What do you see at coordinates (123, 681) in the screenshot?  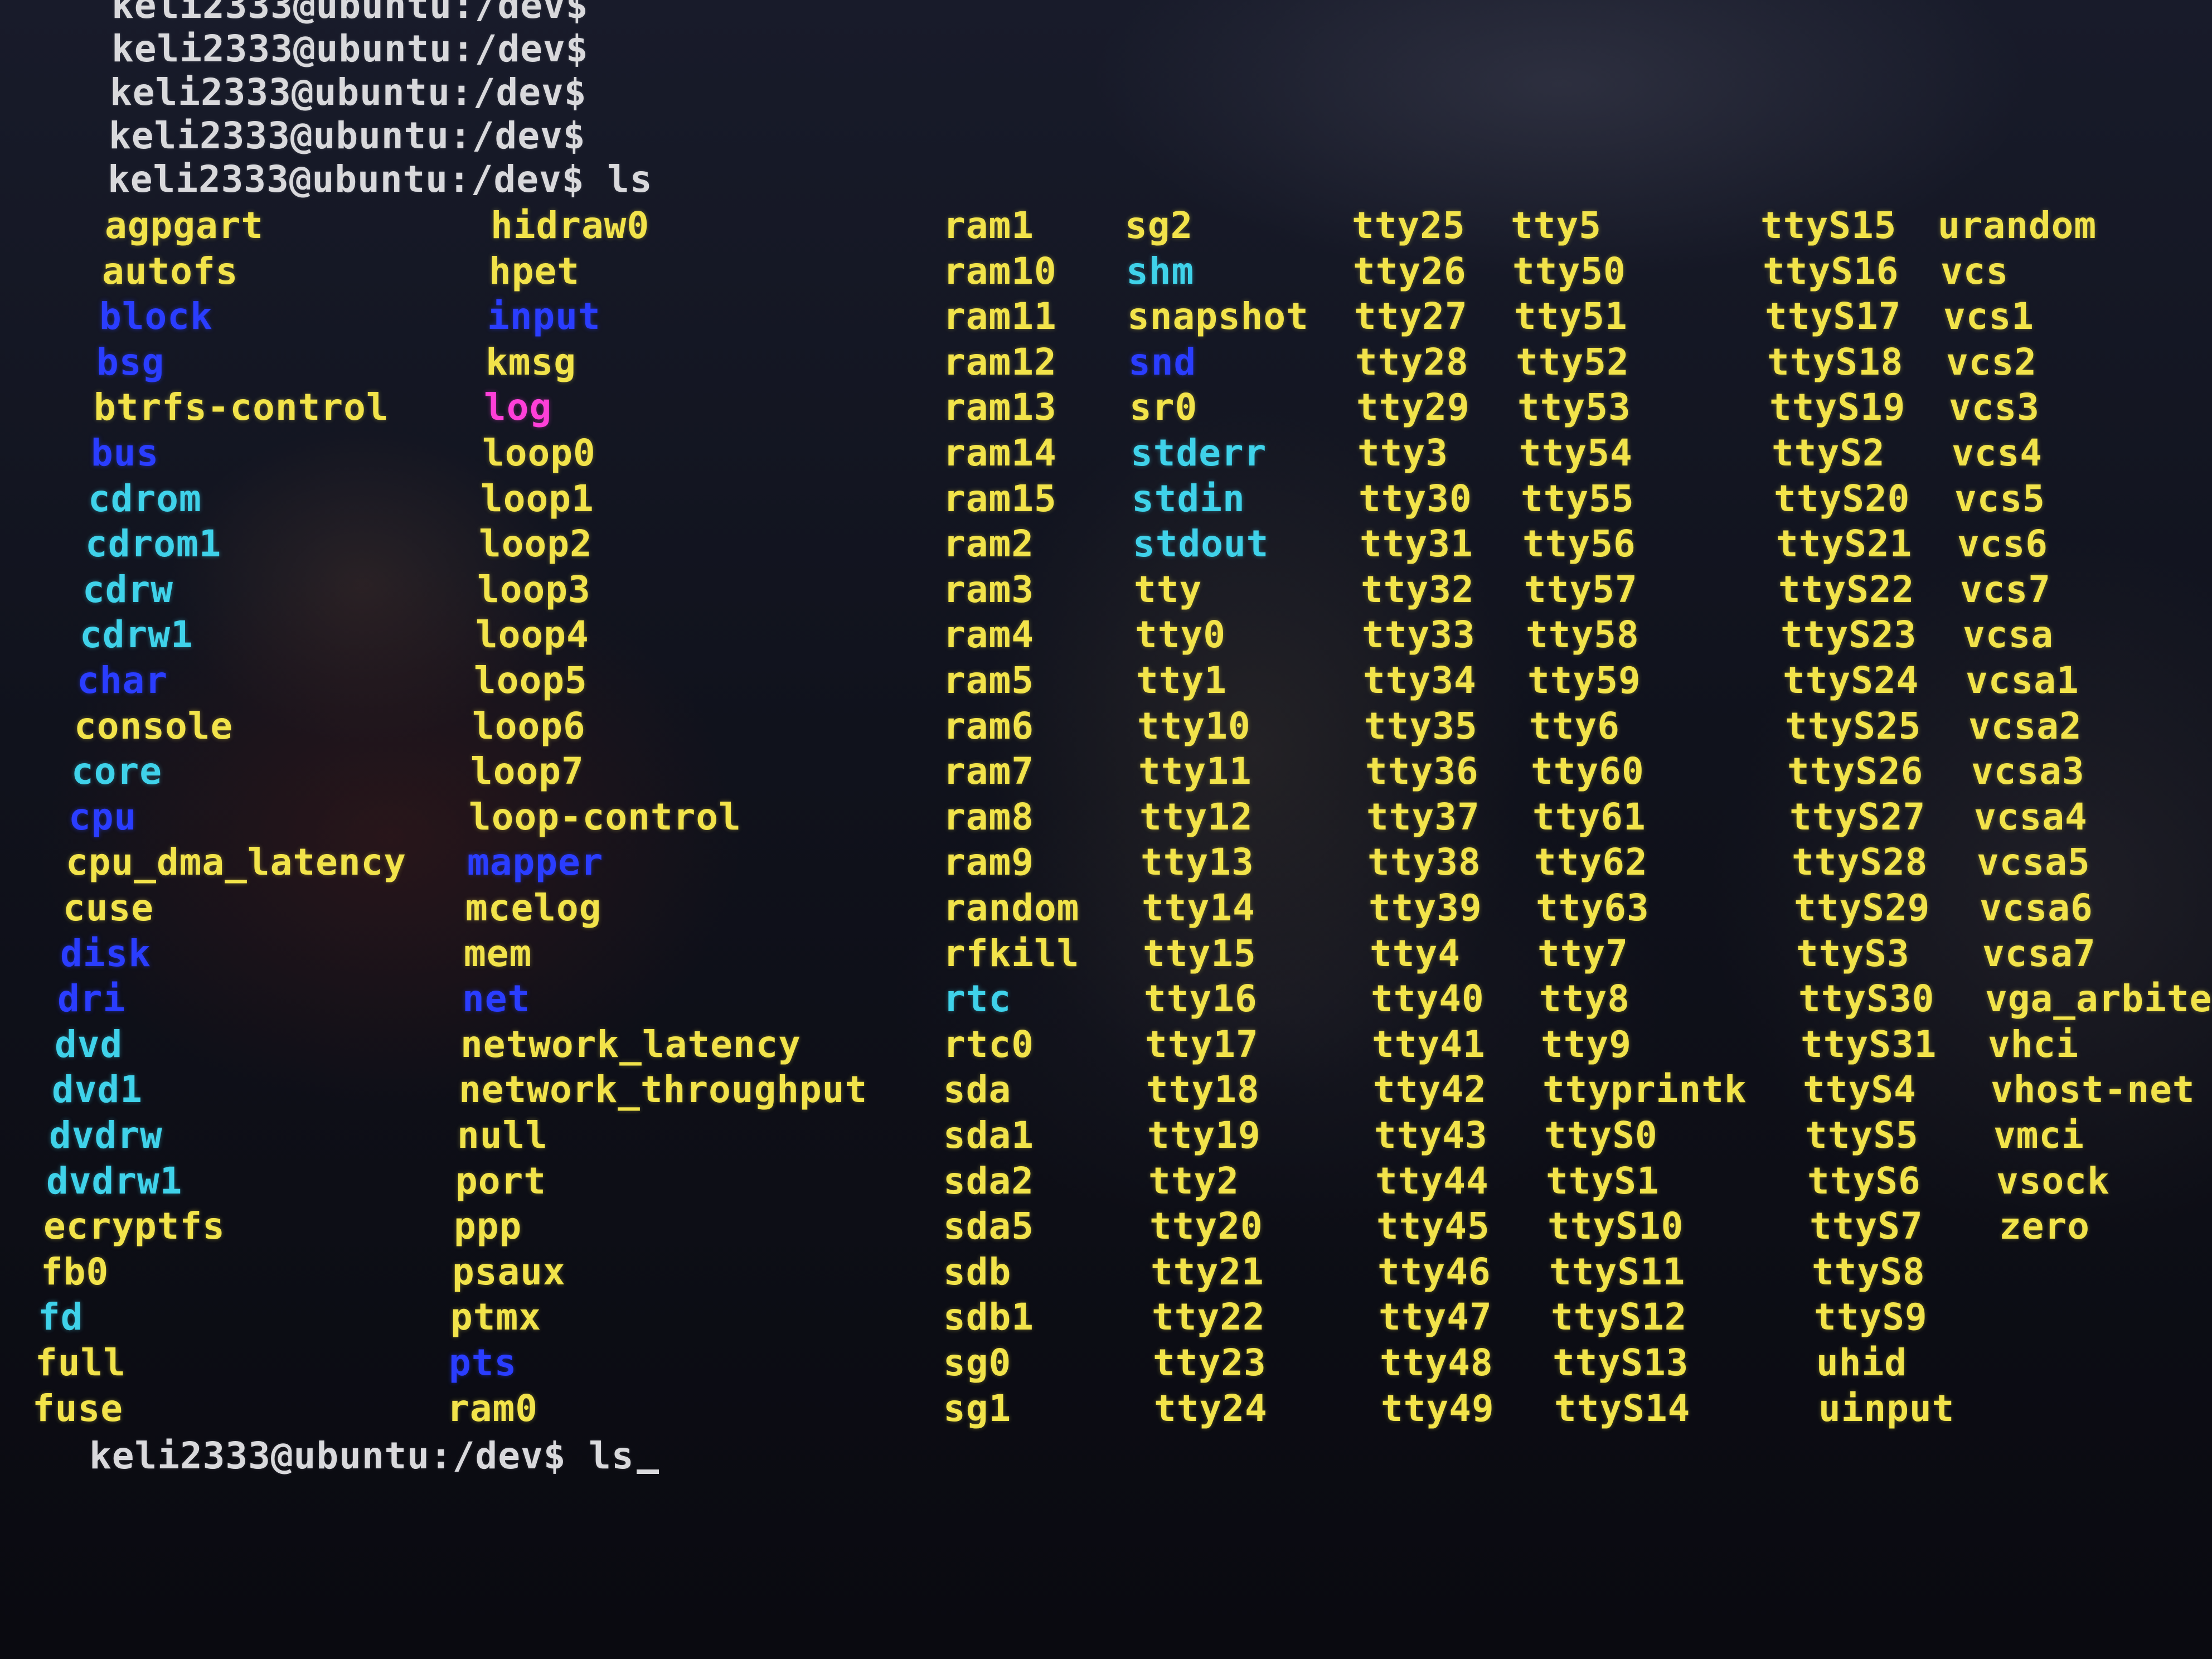 I see `ls-entry-dir: char` at bounding box center [123, 681].